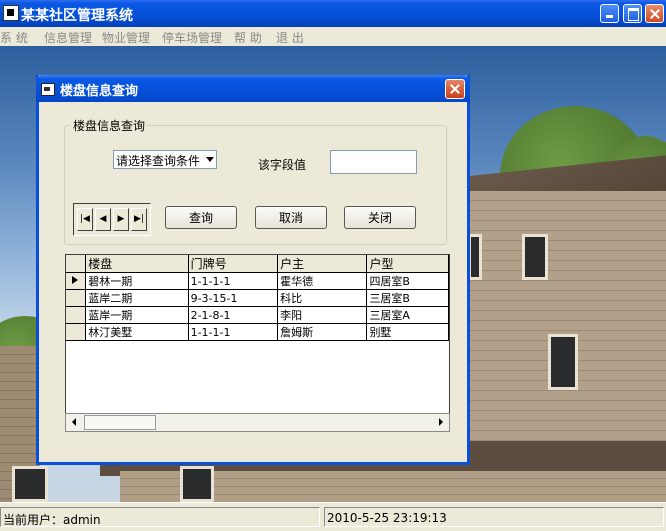  Describe the element at coordinates (126, 37) in the screenshot. I see `menu-property-management: 物业管理` at that location.